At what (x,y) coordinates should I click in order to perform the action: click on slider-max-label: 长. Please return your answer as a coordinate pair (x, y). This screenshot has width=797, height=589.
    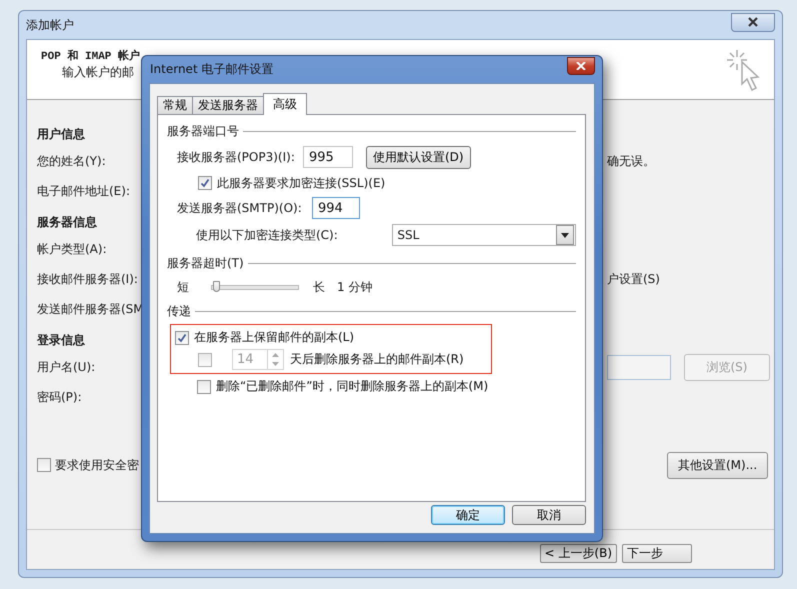
    Looking at the image, I should click on (319, 287).